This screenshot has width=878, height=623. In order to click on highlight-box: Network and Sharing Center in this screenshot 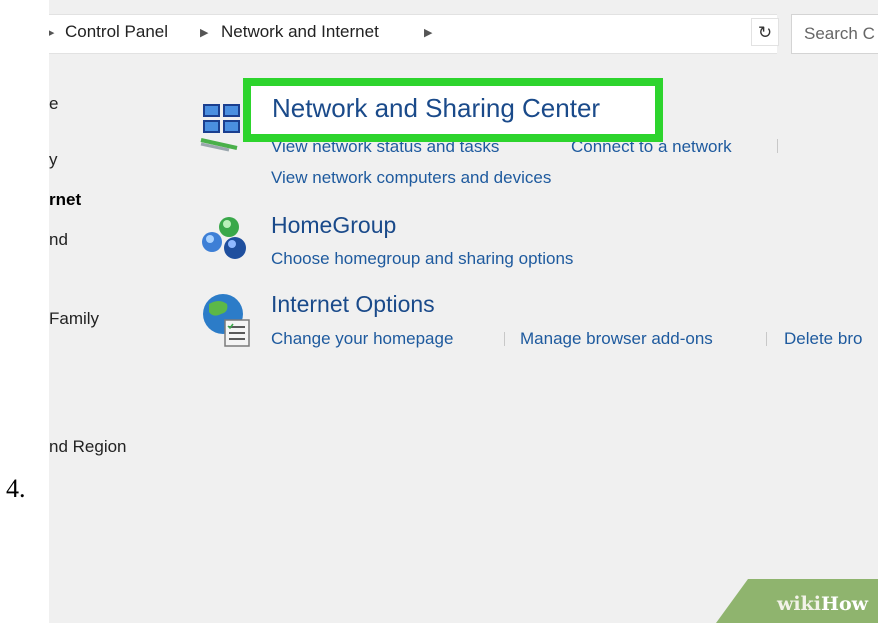, I will do `click(453, 110)`.